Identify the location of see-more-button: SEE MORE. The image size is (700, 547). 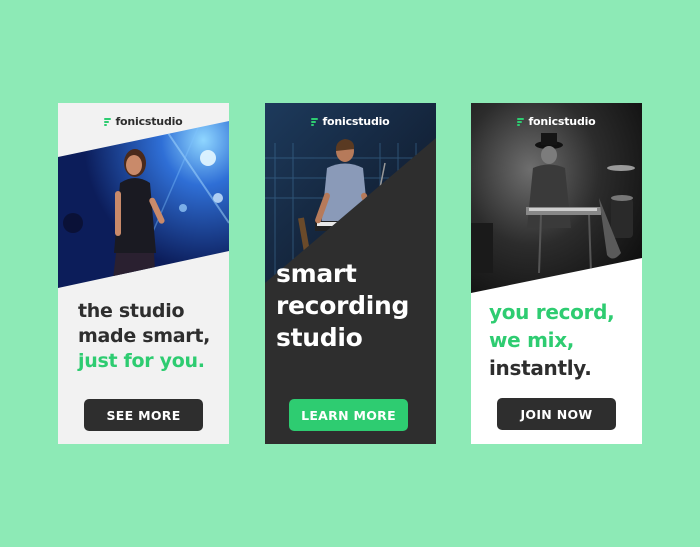
(143, 415).